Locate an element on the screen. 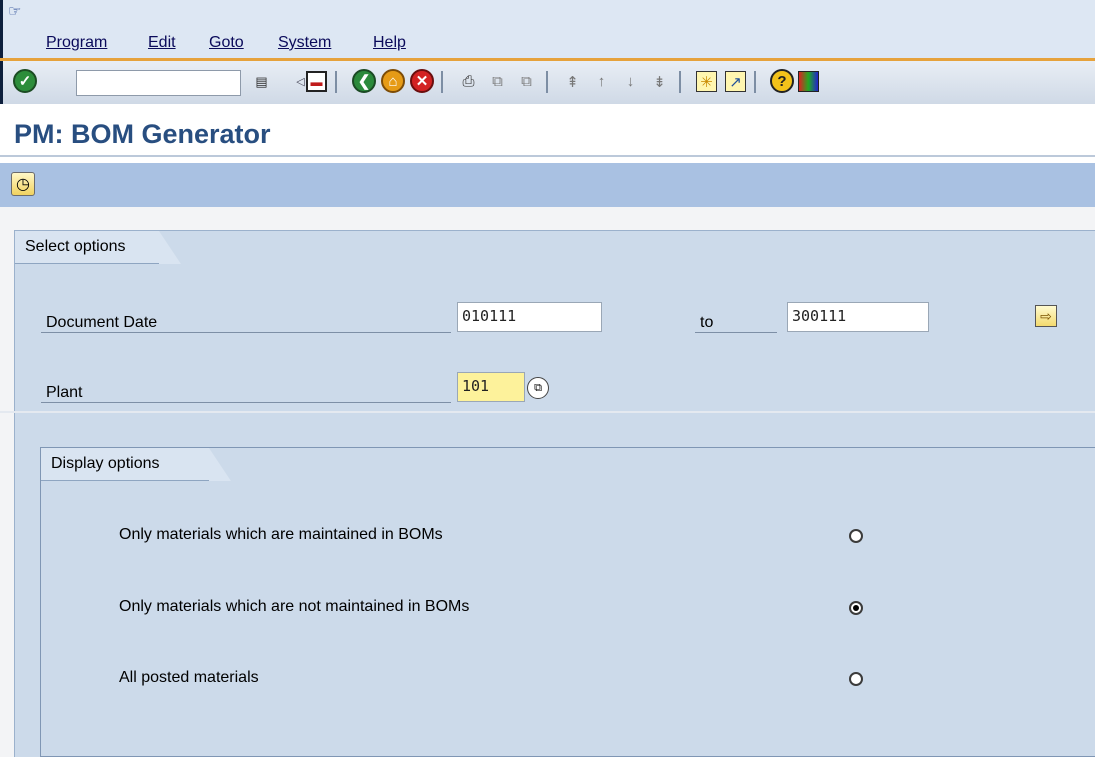  title-divider is located at coordinates (547, 156).